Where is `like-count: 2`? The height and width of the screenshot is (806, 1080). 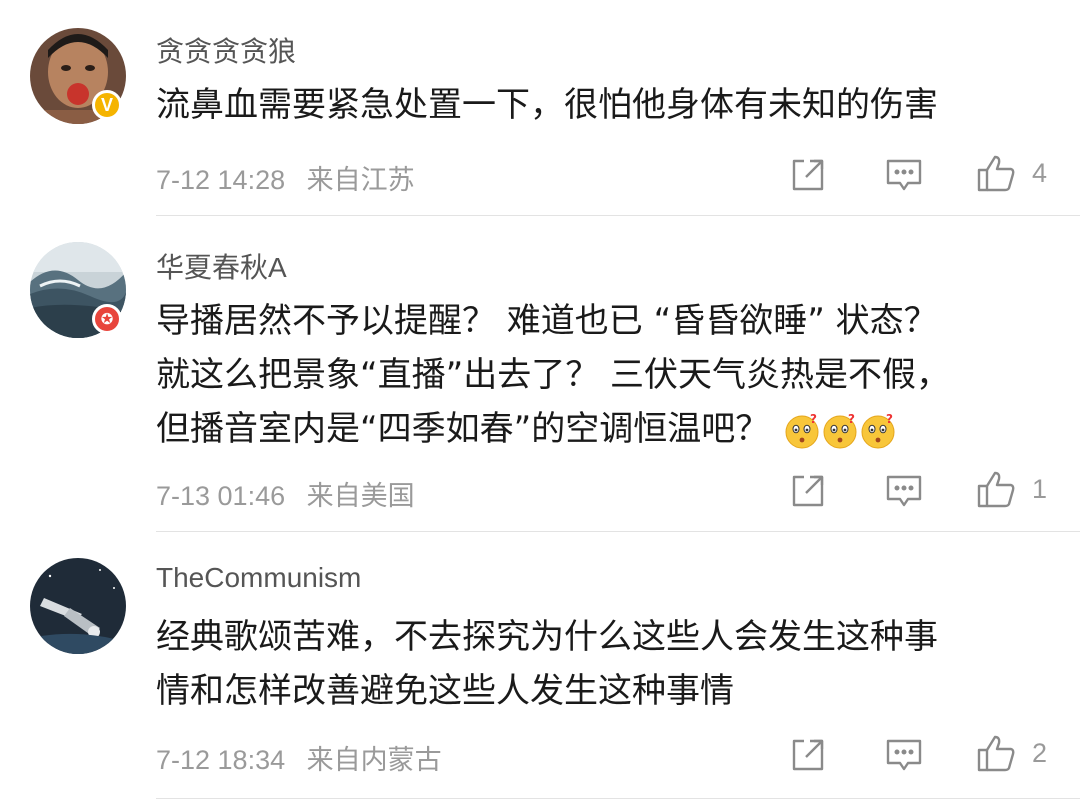 like-count: 2 is located at coordinates (1040, 753).